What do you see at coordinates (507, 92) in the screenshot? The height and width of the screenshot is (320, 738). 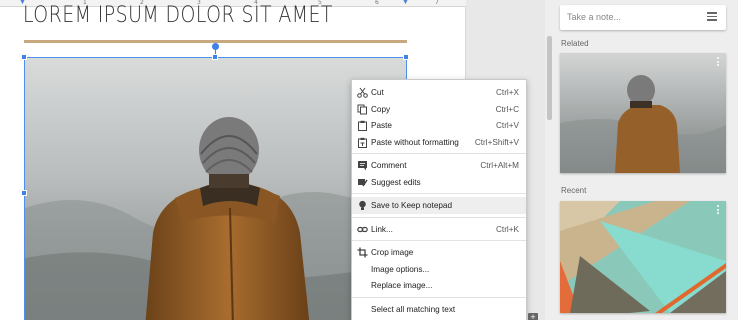 I see `menu-item-shortcut: Ctrl+X` at bounding box center [507, 92].